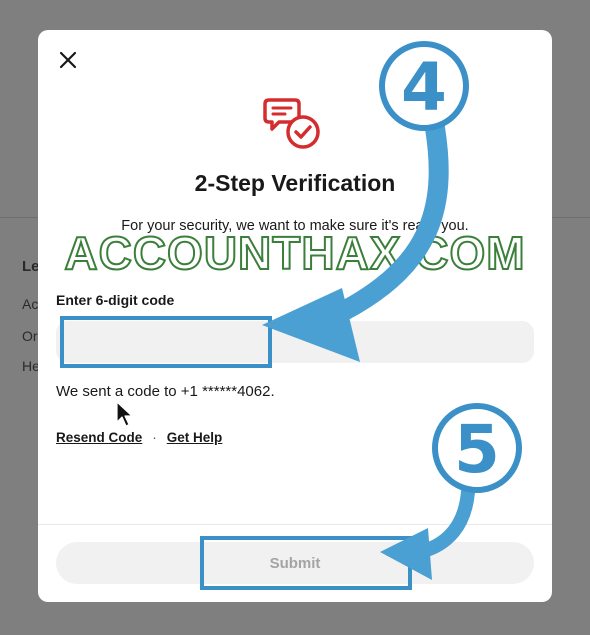  Describe the element at coordinates (30, 304) in the screenshot. I see `background-link-1: Ac` at that location.